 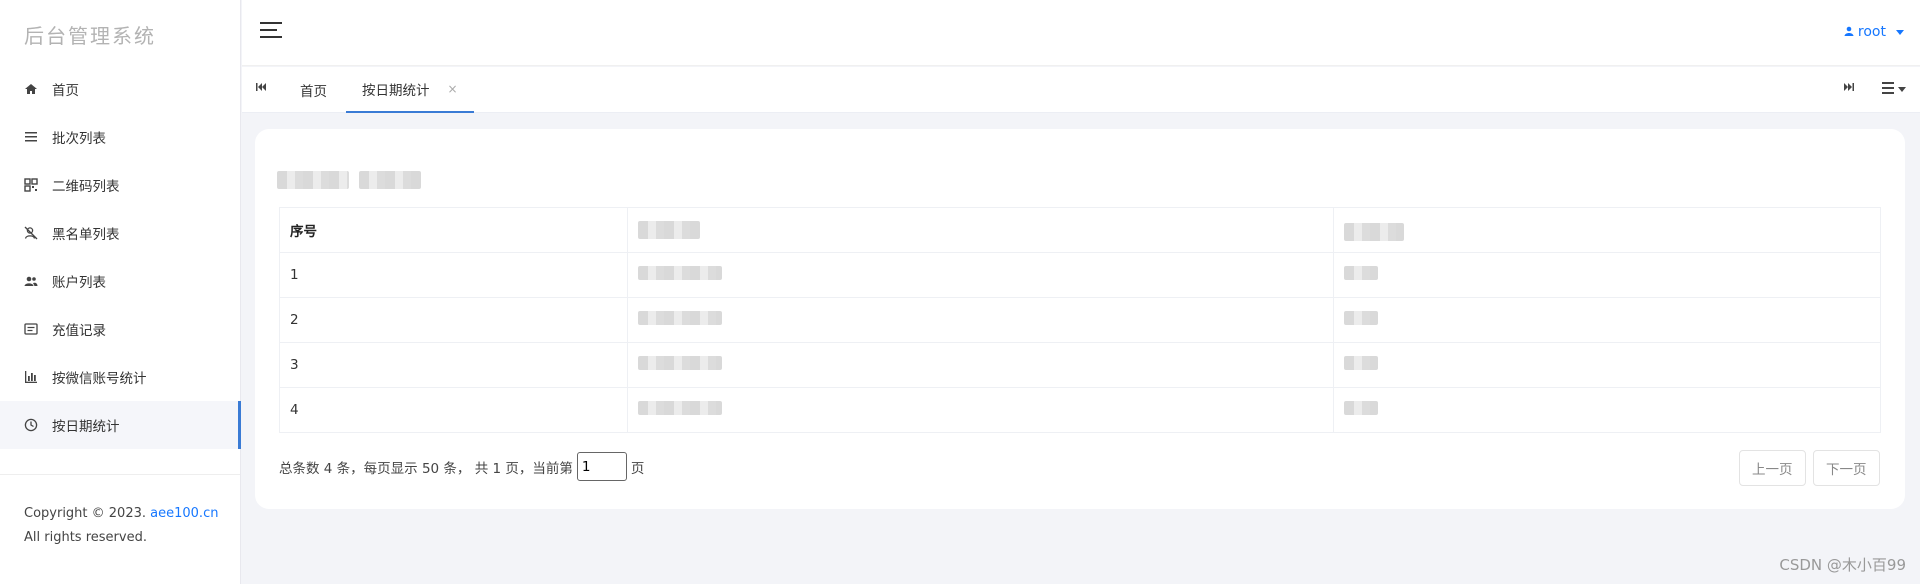 I want to click on user-name: root, so click(x=1871, y=32).